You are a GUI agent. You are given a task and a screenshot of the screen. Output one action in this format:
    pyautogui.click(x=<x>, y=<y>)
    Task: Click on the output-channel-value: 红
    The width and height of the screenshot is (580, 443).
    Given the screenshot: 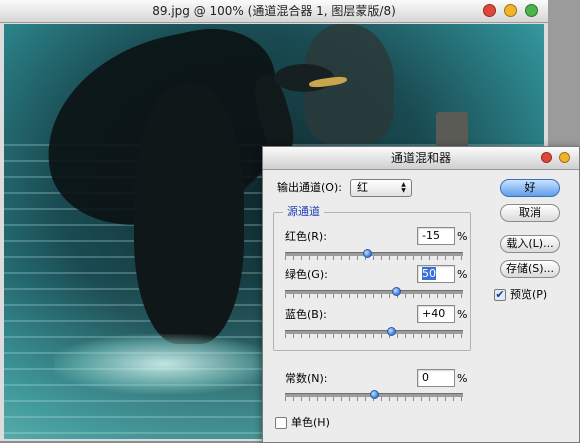 What is the action you would take?
    pyautogui.click(x=362, y=187)
    